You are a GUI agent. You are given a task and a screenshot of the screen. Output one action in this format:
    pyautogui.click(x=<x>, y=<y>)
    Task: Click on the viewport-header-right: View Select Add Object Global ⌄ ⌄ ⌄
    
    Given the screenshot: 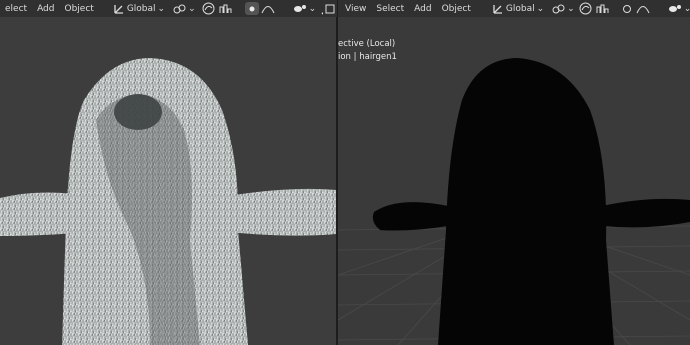 What is the action you would take?
    pyautogui.click(x=514, y=8)
    